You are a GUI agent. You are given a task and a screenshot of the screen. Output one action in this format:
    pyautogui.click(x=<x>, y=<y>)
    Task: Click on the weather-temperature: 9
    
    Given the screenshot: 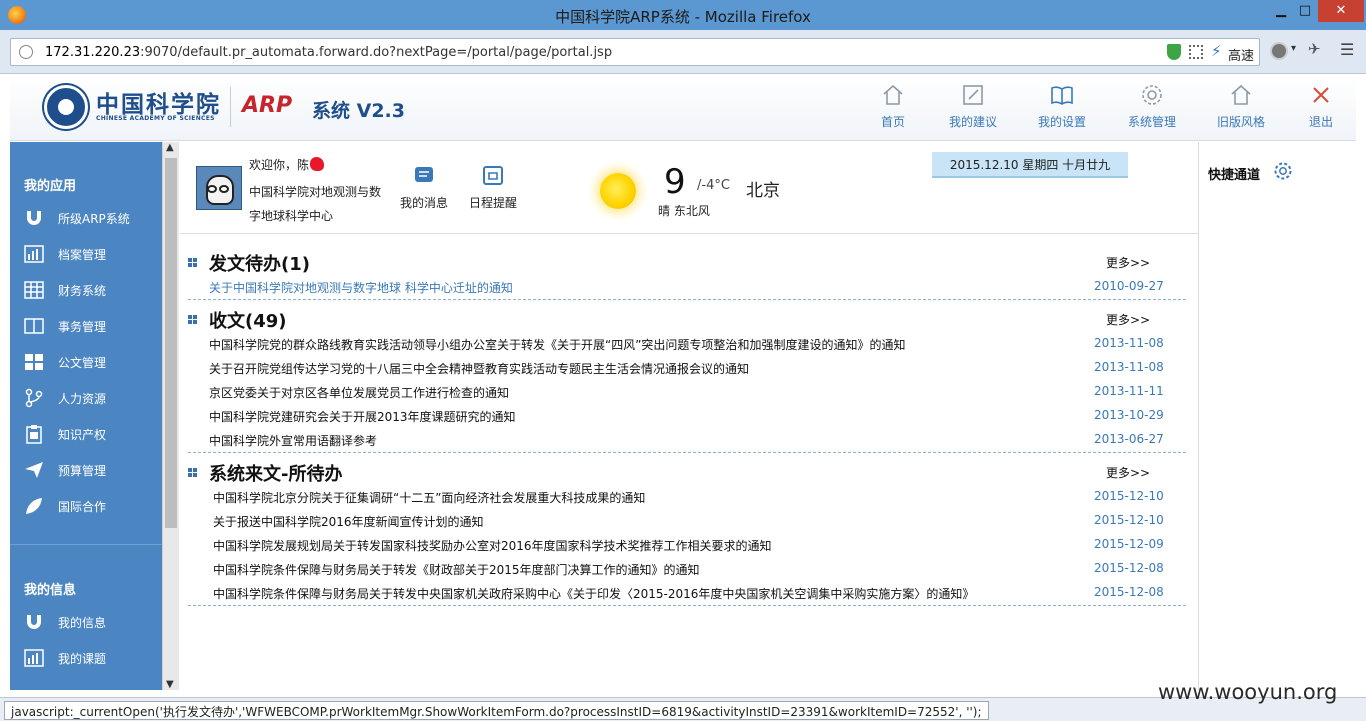 What is the action you would take?
    pyautogui.click(x=675, y=182)
    